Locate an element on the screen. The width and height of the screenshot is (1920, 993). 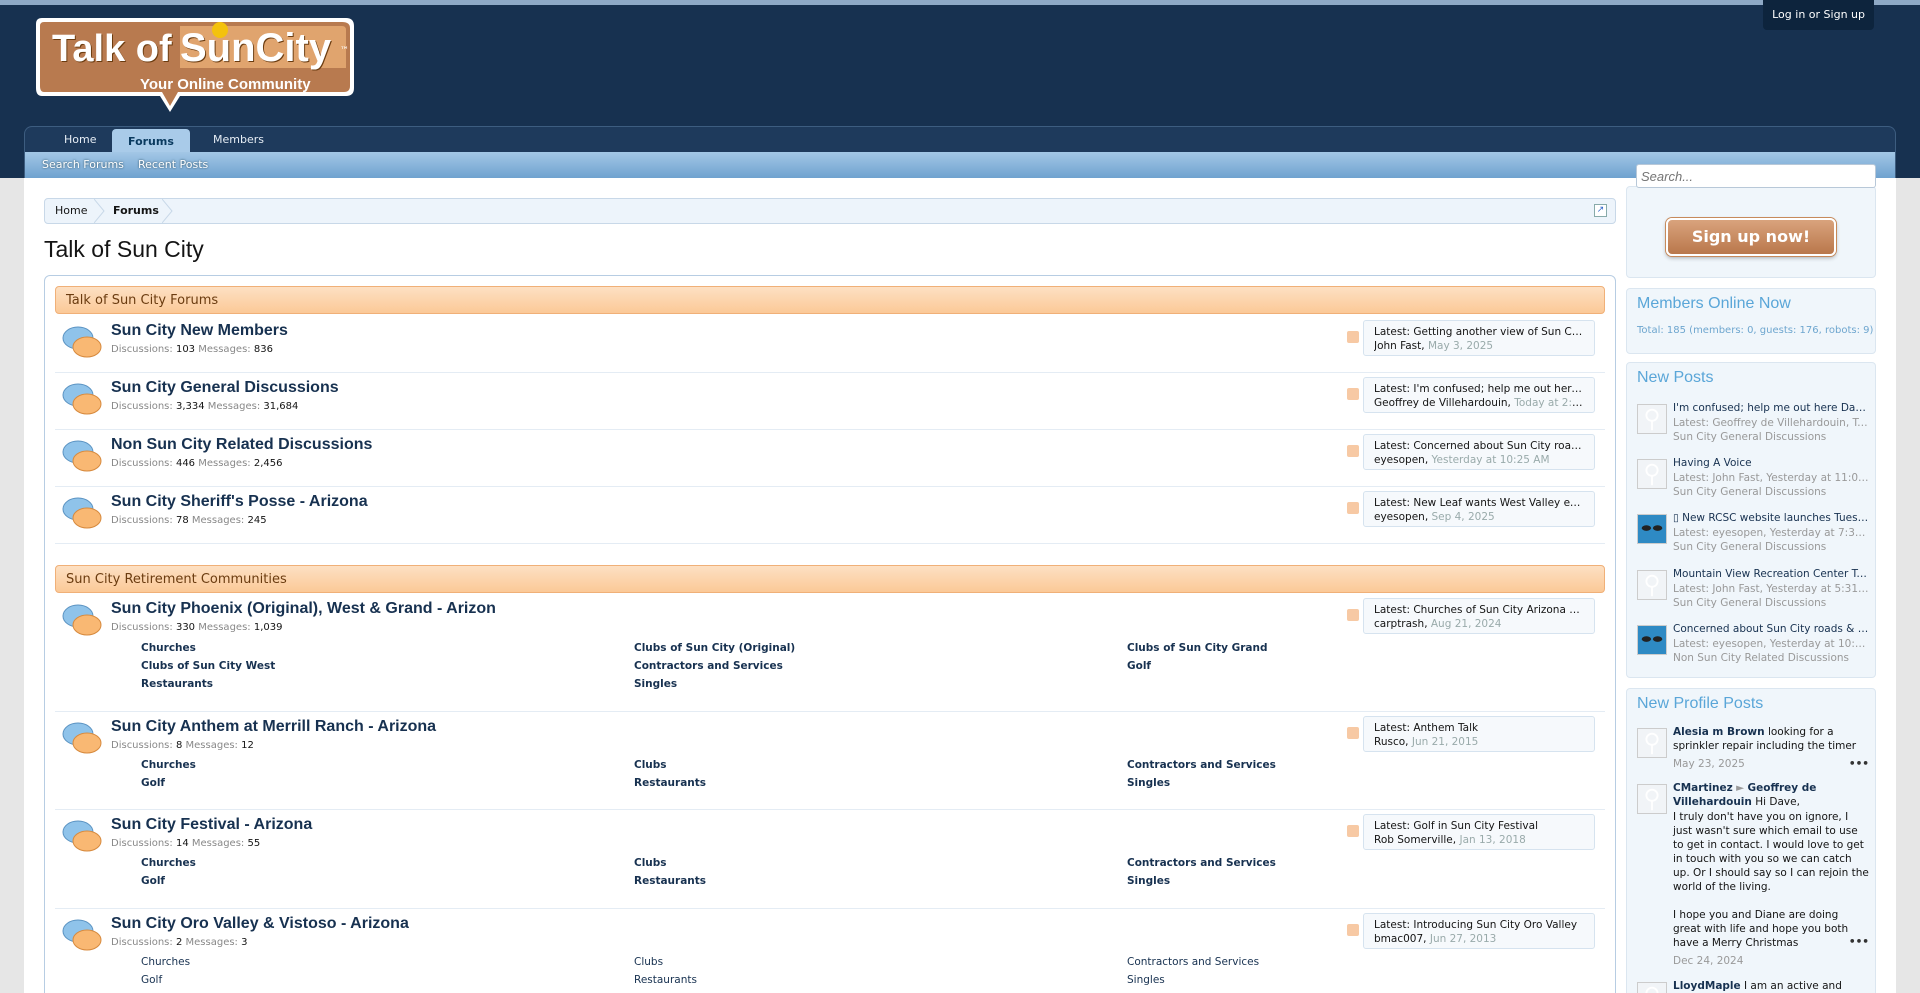
members-online-title: Members Online Now is located at coordinates (1714, 304).